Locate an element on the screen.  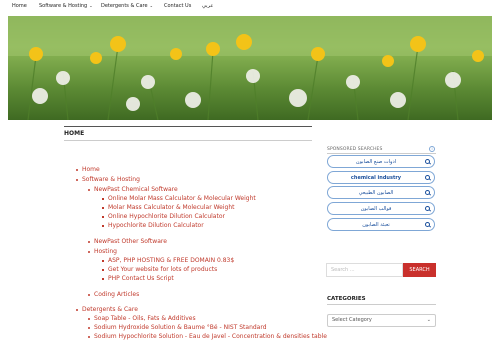
sponsored-search-item: تعبئة الصابون is located at coordinates (381, 224).